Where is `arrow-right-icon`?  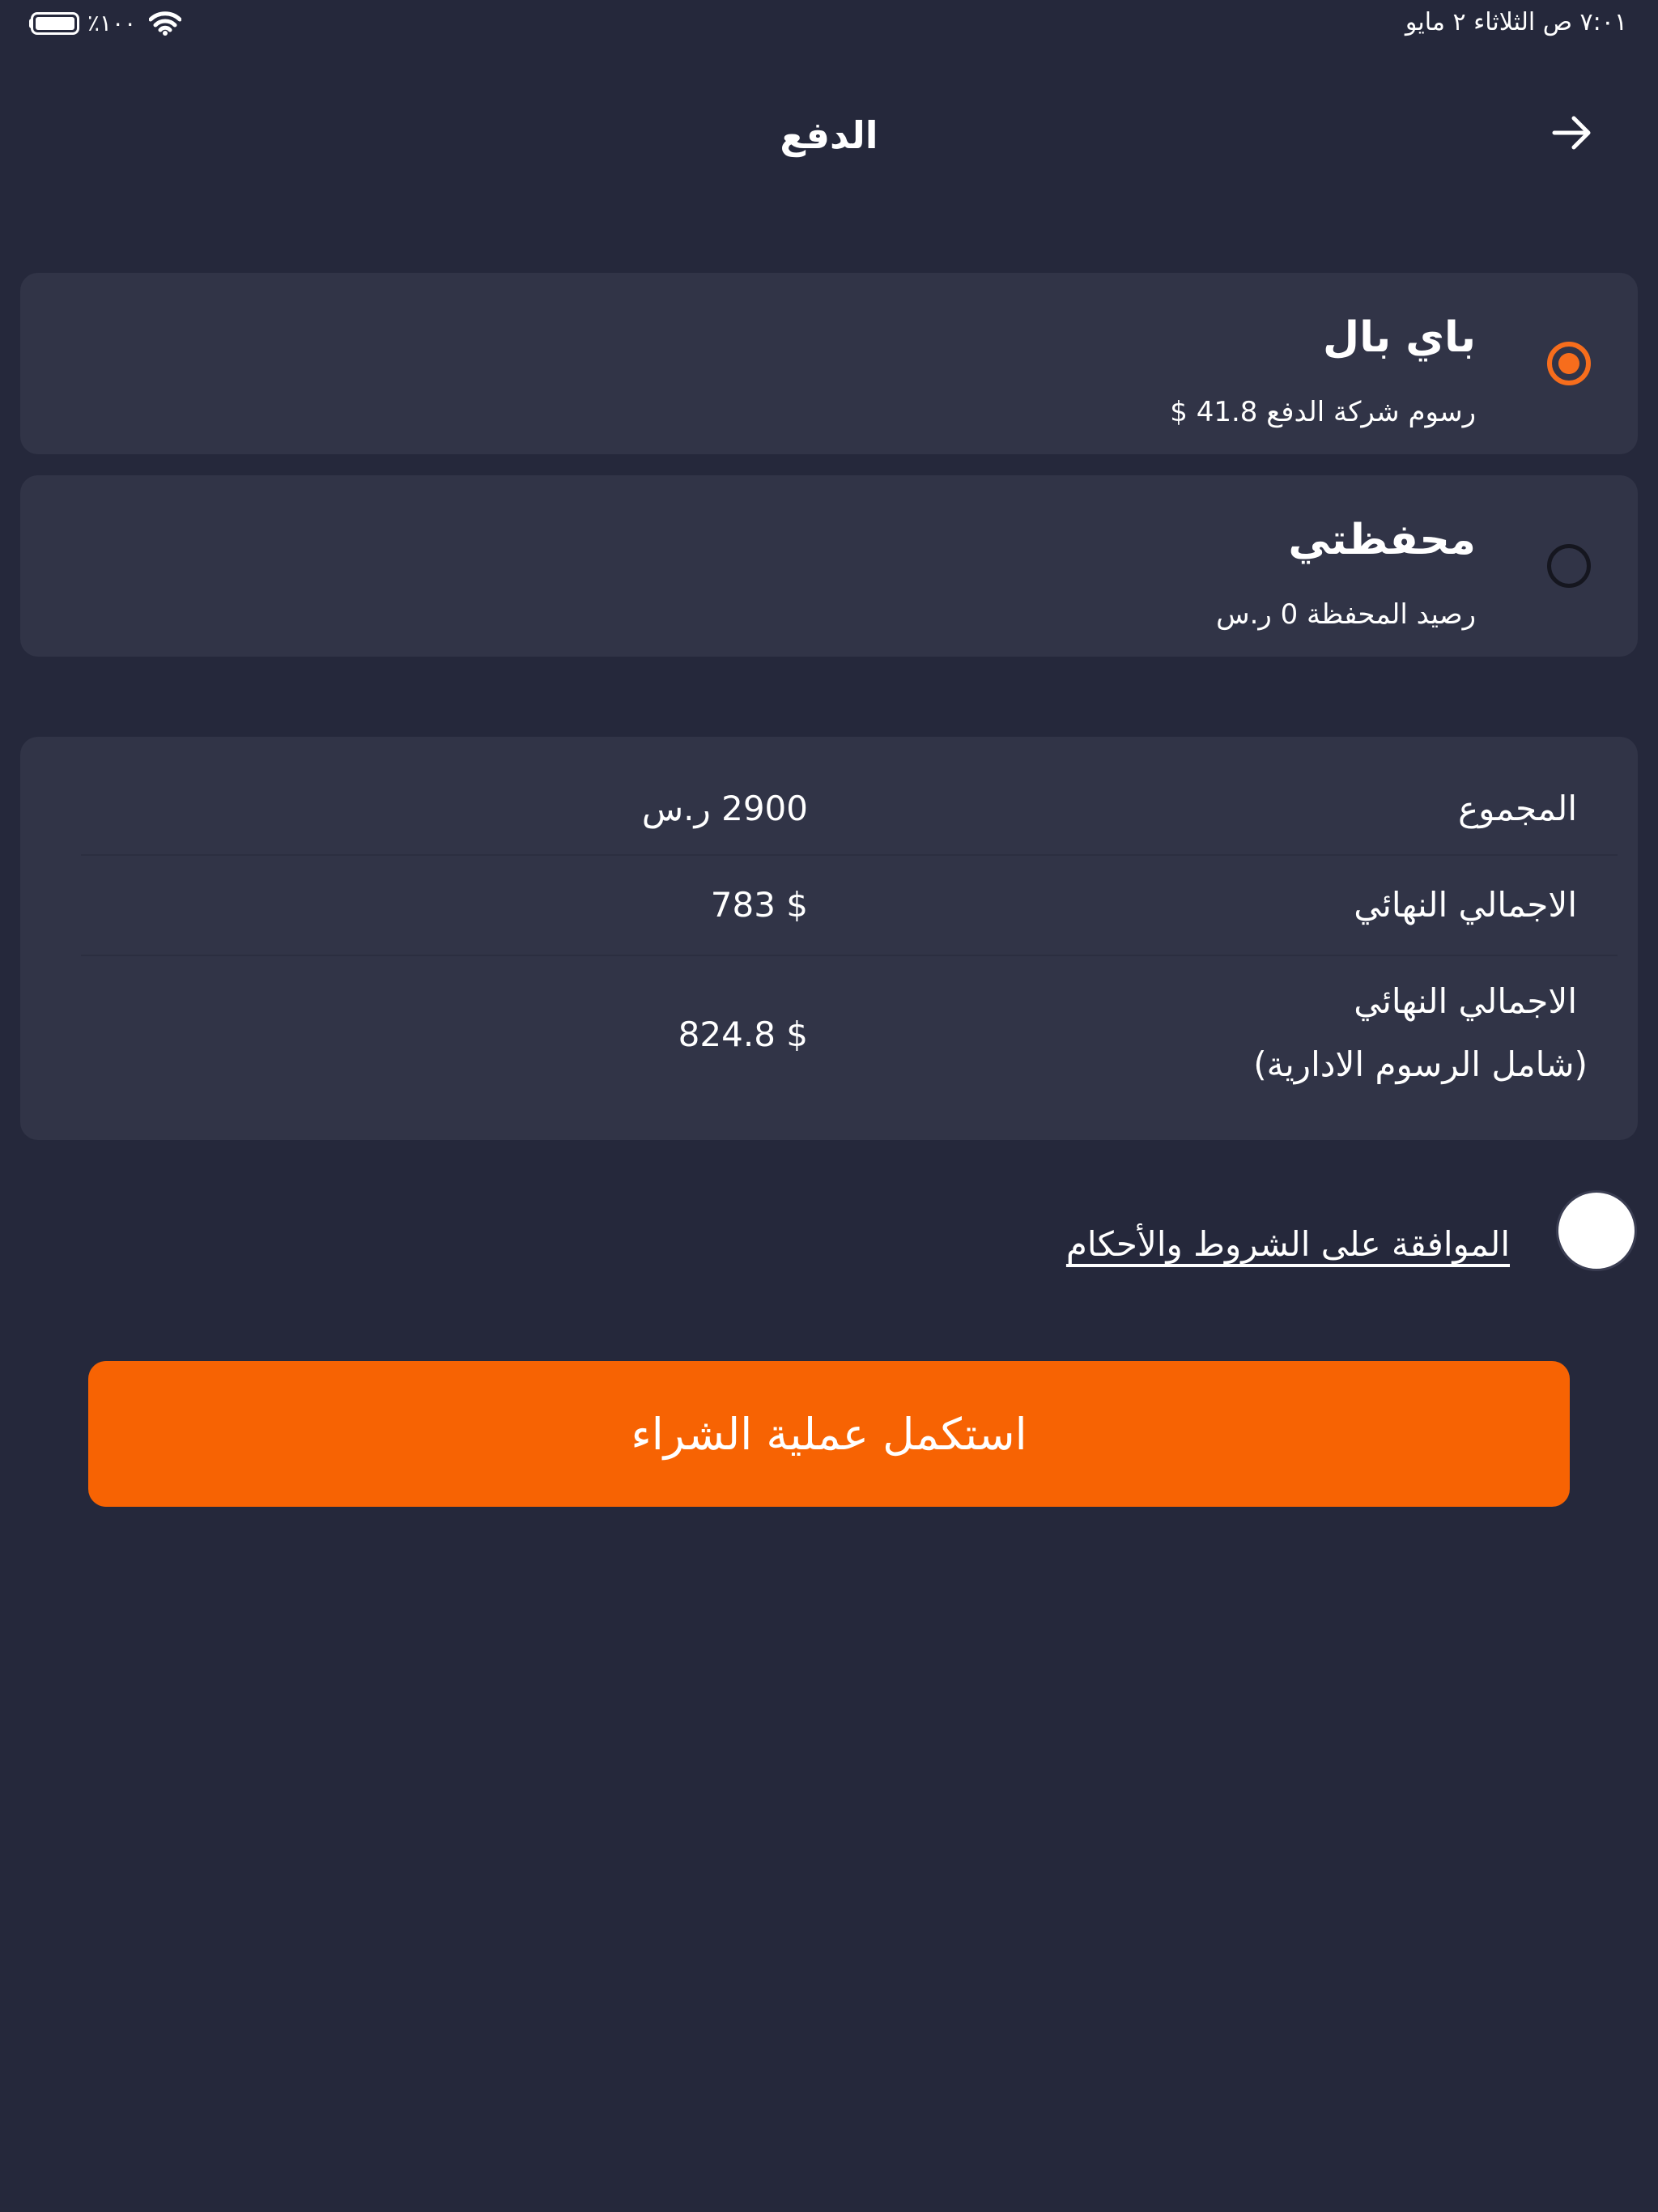
arrow-right-icon is located at coordinates (1572, 133).